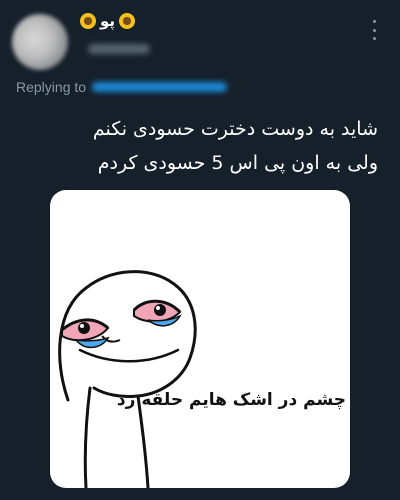 The width and height of the screenshot is (400, 500). What do you see at coordinates (119, 49) in the screenshot?
I see `username-handle-blurred` at bounding box center [119, 49].